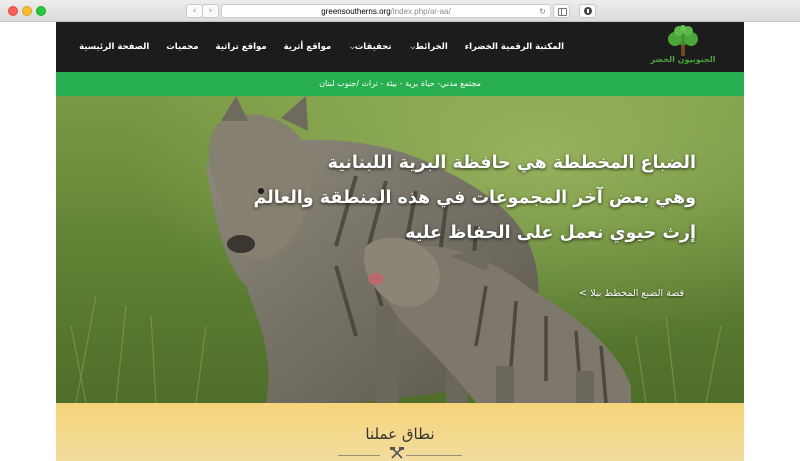  I want to click on menu-item-label: الخرائط, so click(431, 47).